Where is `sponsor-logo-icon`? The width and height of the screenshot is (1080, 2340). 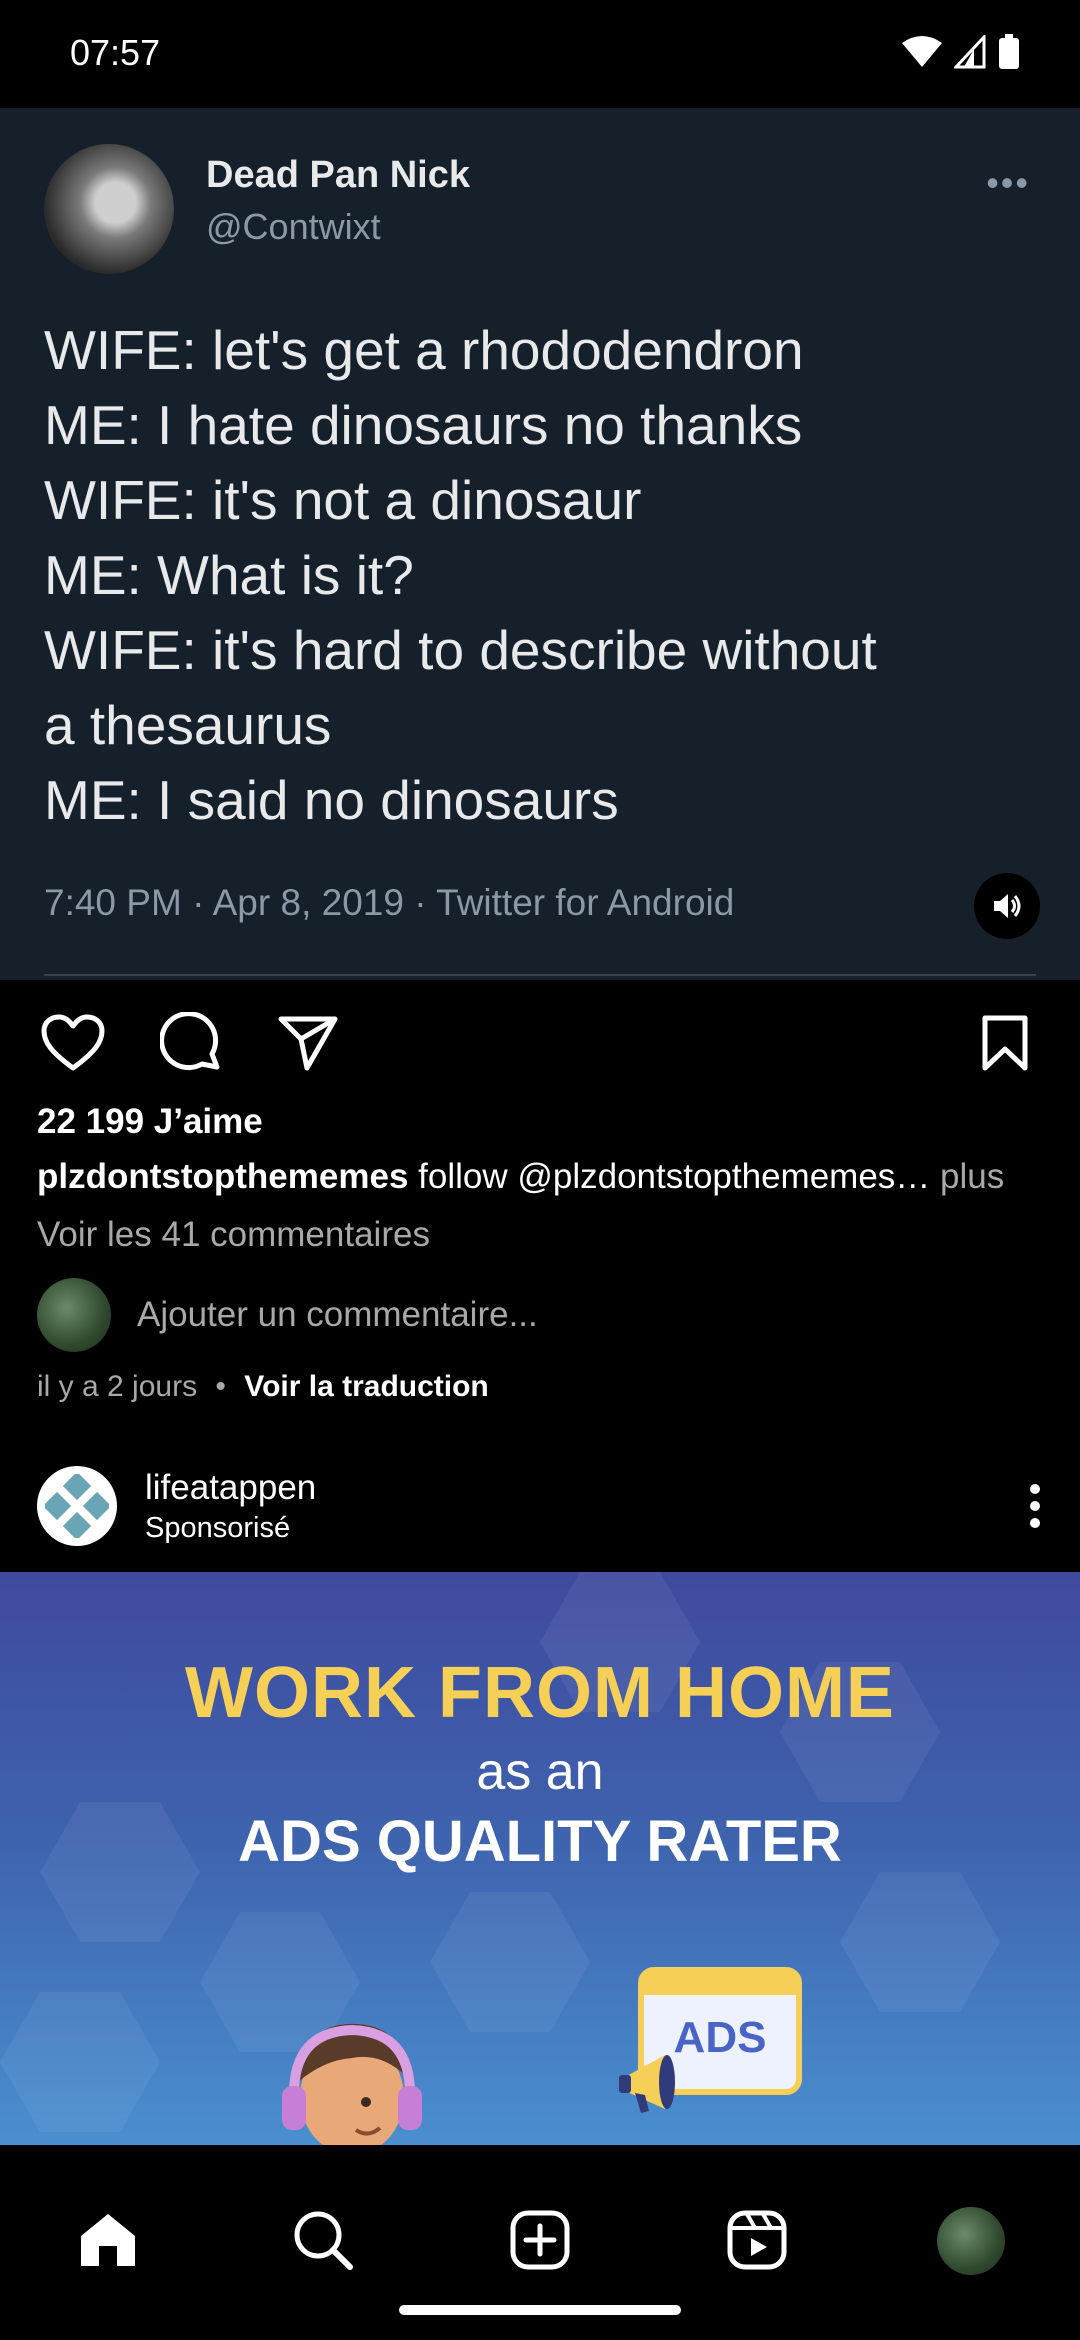 sponsor-logo-icon is located at coordinates (77, 1506).